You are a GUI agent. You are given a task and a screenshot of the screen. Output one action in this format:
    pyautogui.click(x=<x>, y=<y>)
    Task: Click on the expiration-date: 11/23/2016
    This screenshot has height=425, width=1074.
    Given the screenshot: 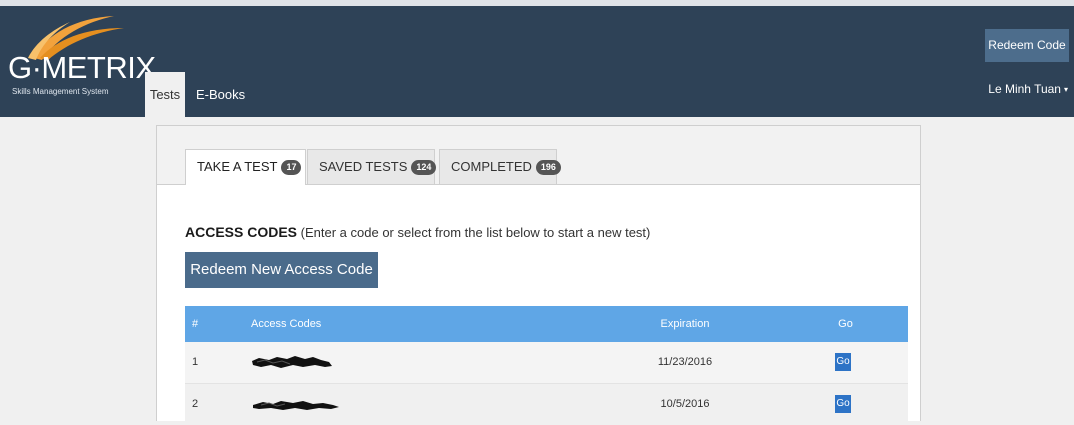 What is the action you would take?
    pyautogui.click(x=685, y=362)
    